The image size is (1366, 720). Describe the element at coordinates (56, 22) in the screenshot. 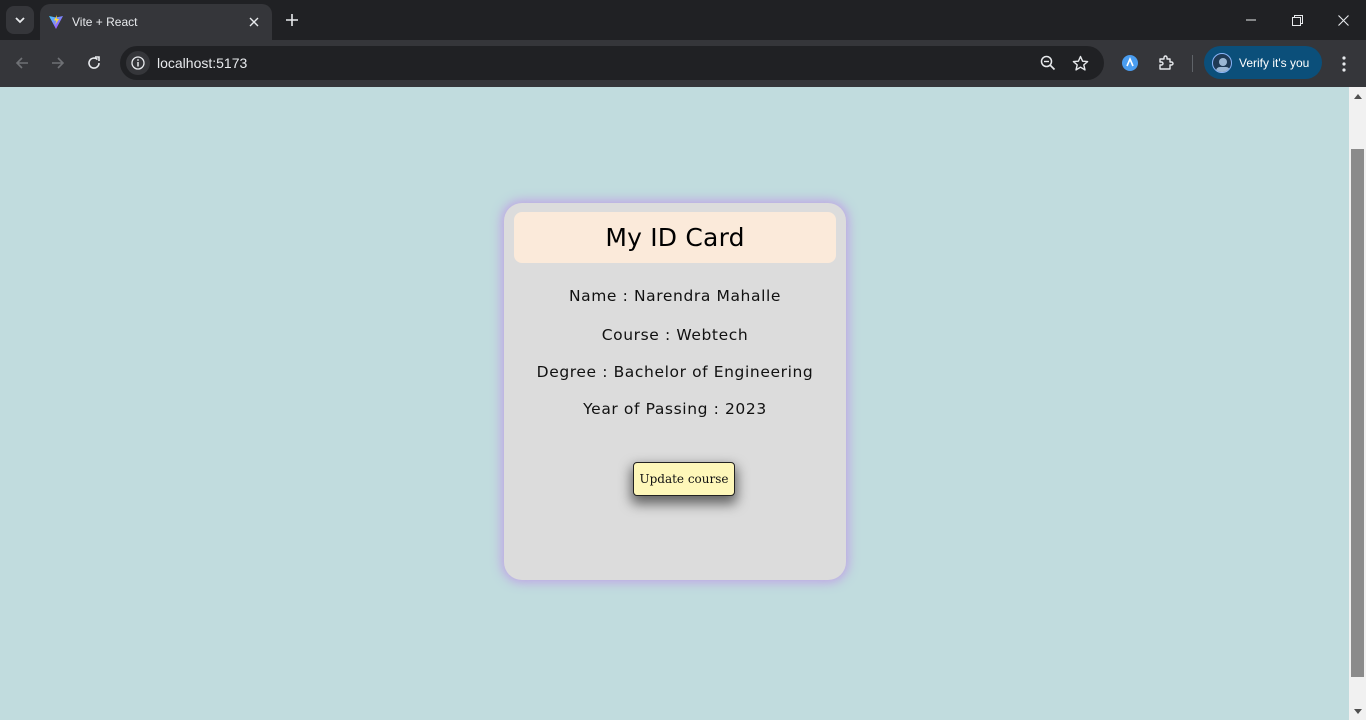

I see `vite-logo-icon` at that location.